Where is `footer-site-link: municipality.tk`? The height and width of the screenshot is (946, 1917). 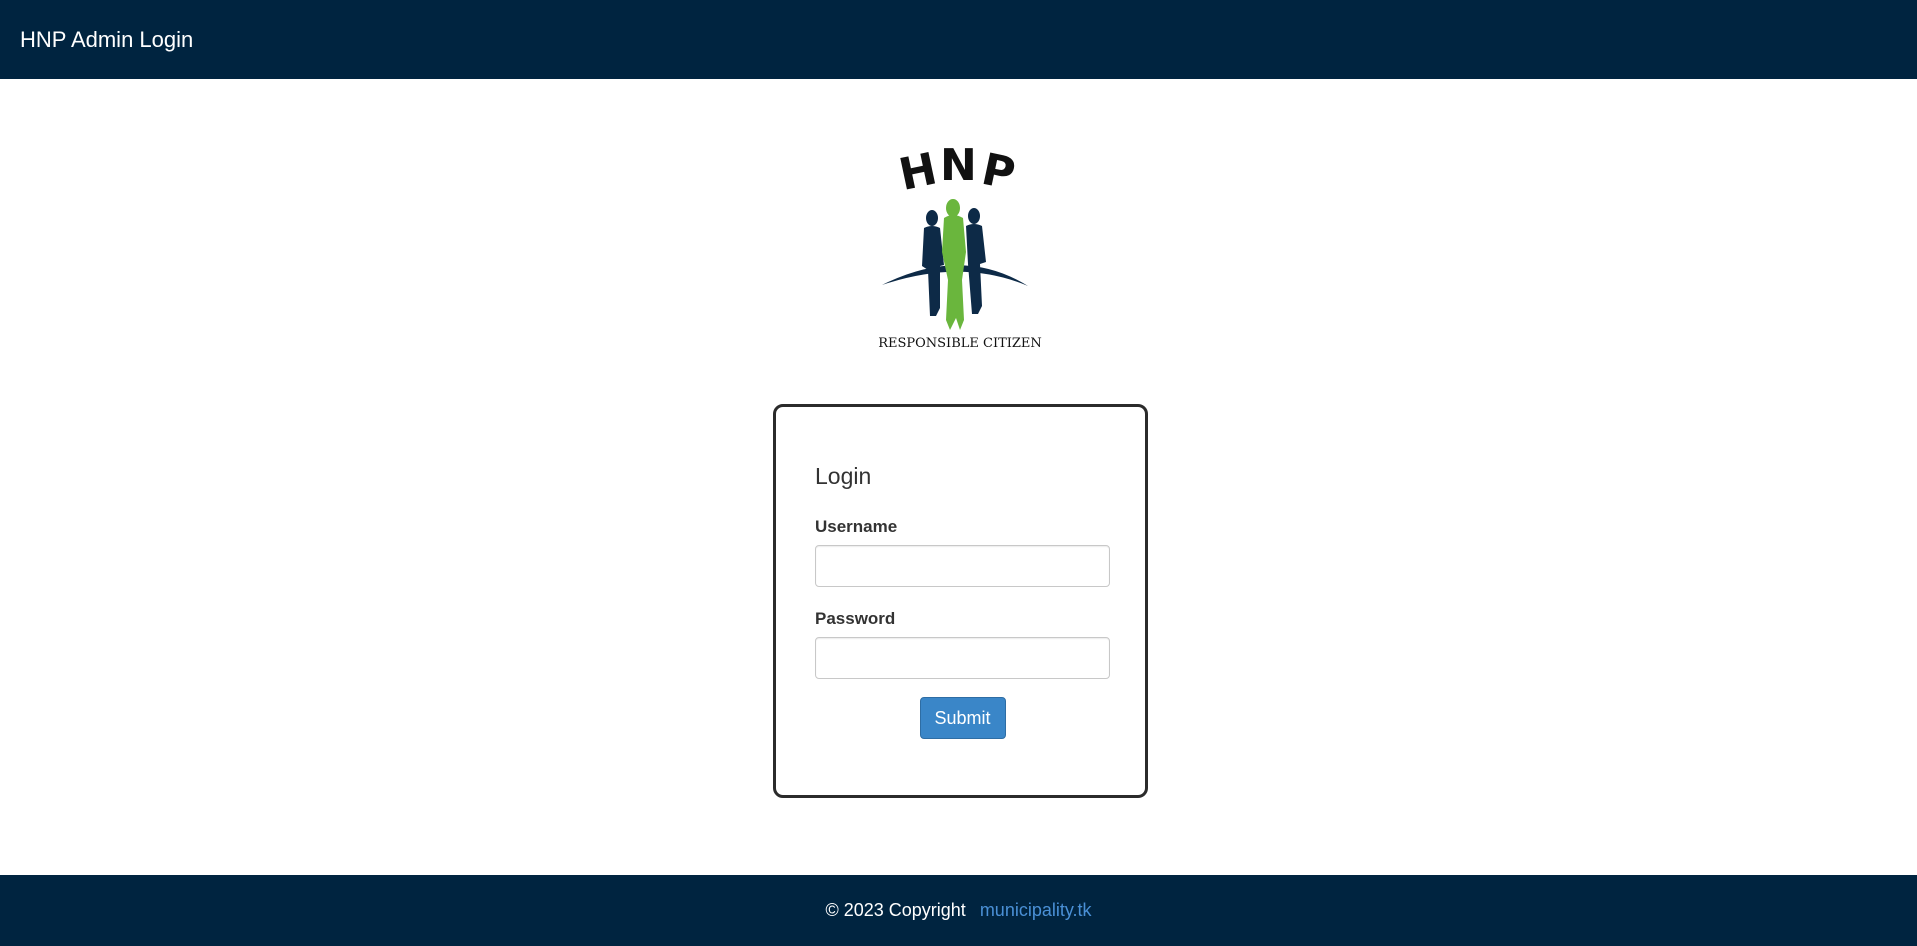 footer-site-link: municipality.tk is located at coordinates (1036, 910).